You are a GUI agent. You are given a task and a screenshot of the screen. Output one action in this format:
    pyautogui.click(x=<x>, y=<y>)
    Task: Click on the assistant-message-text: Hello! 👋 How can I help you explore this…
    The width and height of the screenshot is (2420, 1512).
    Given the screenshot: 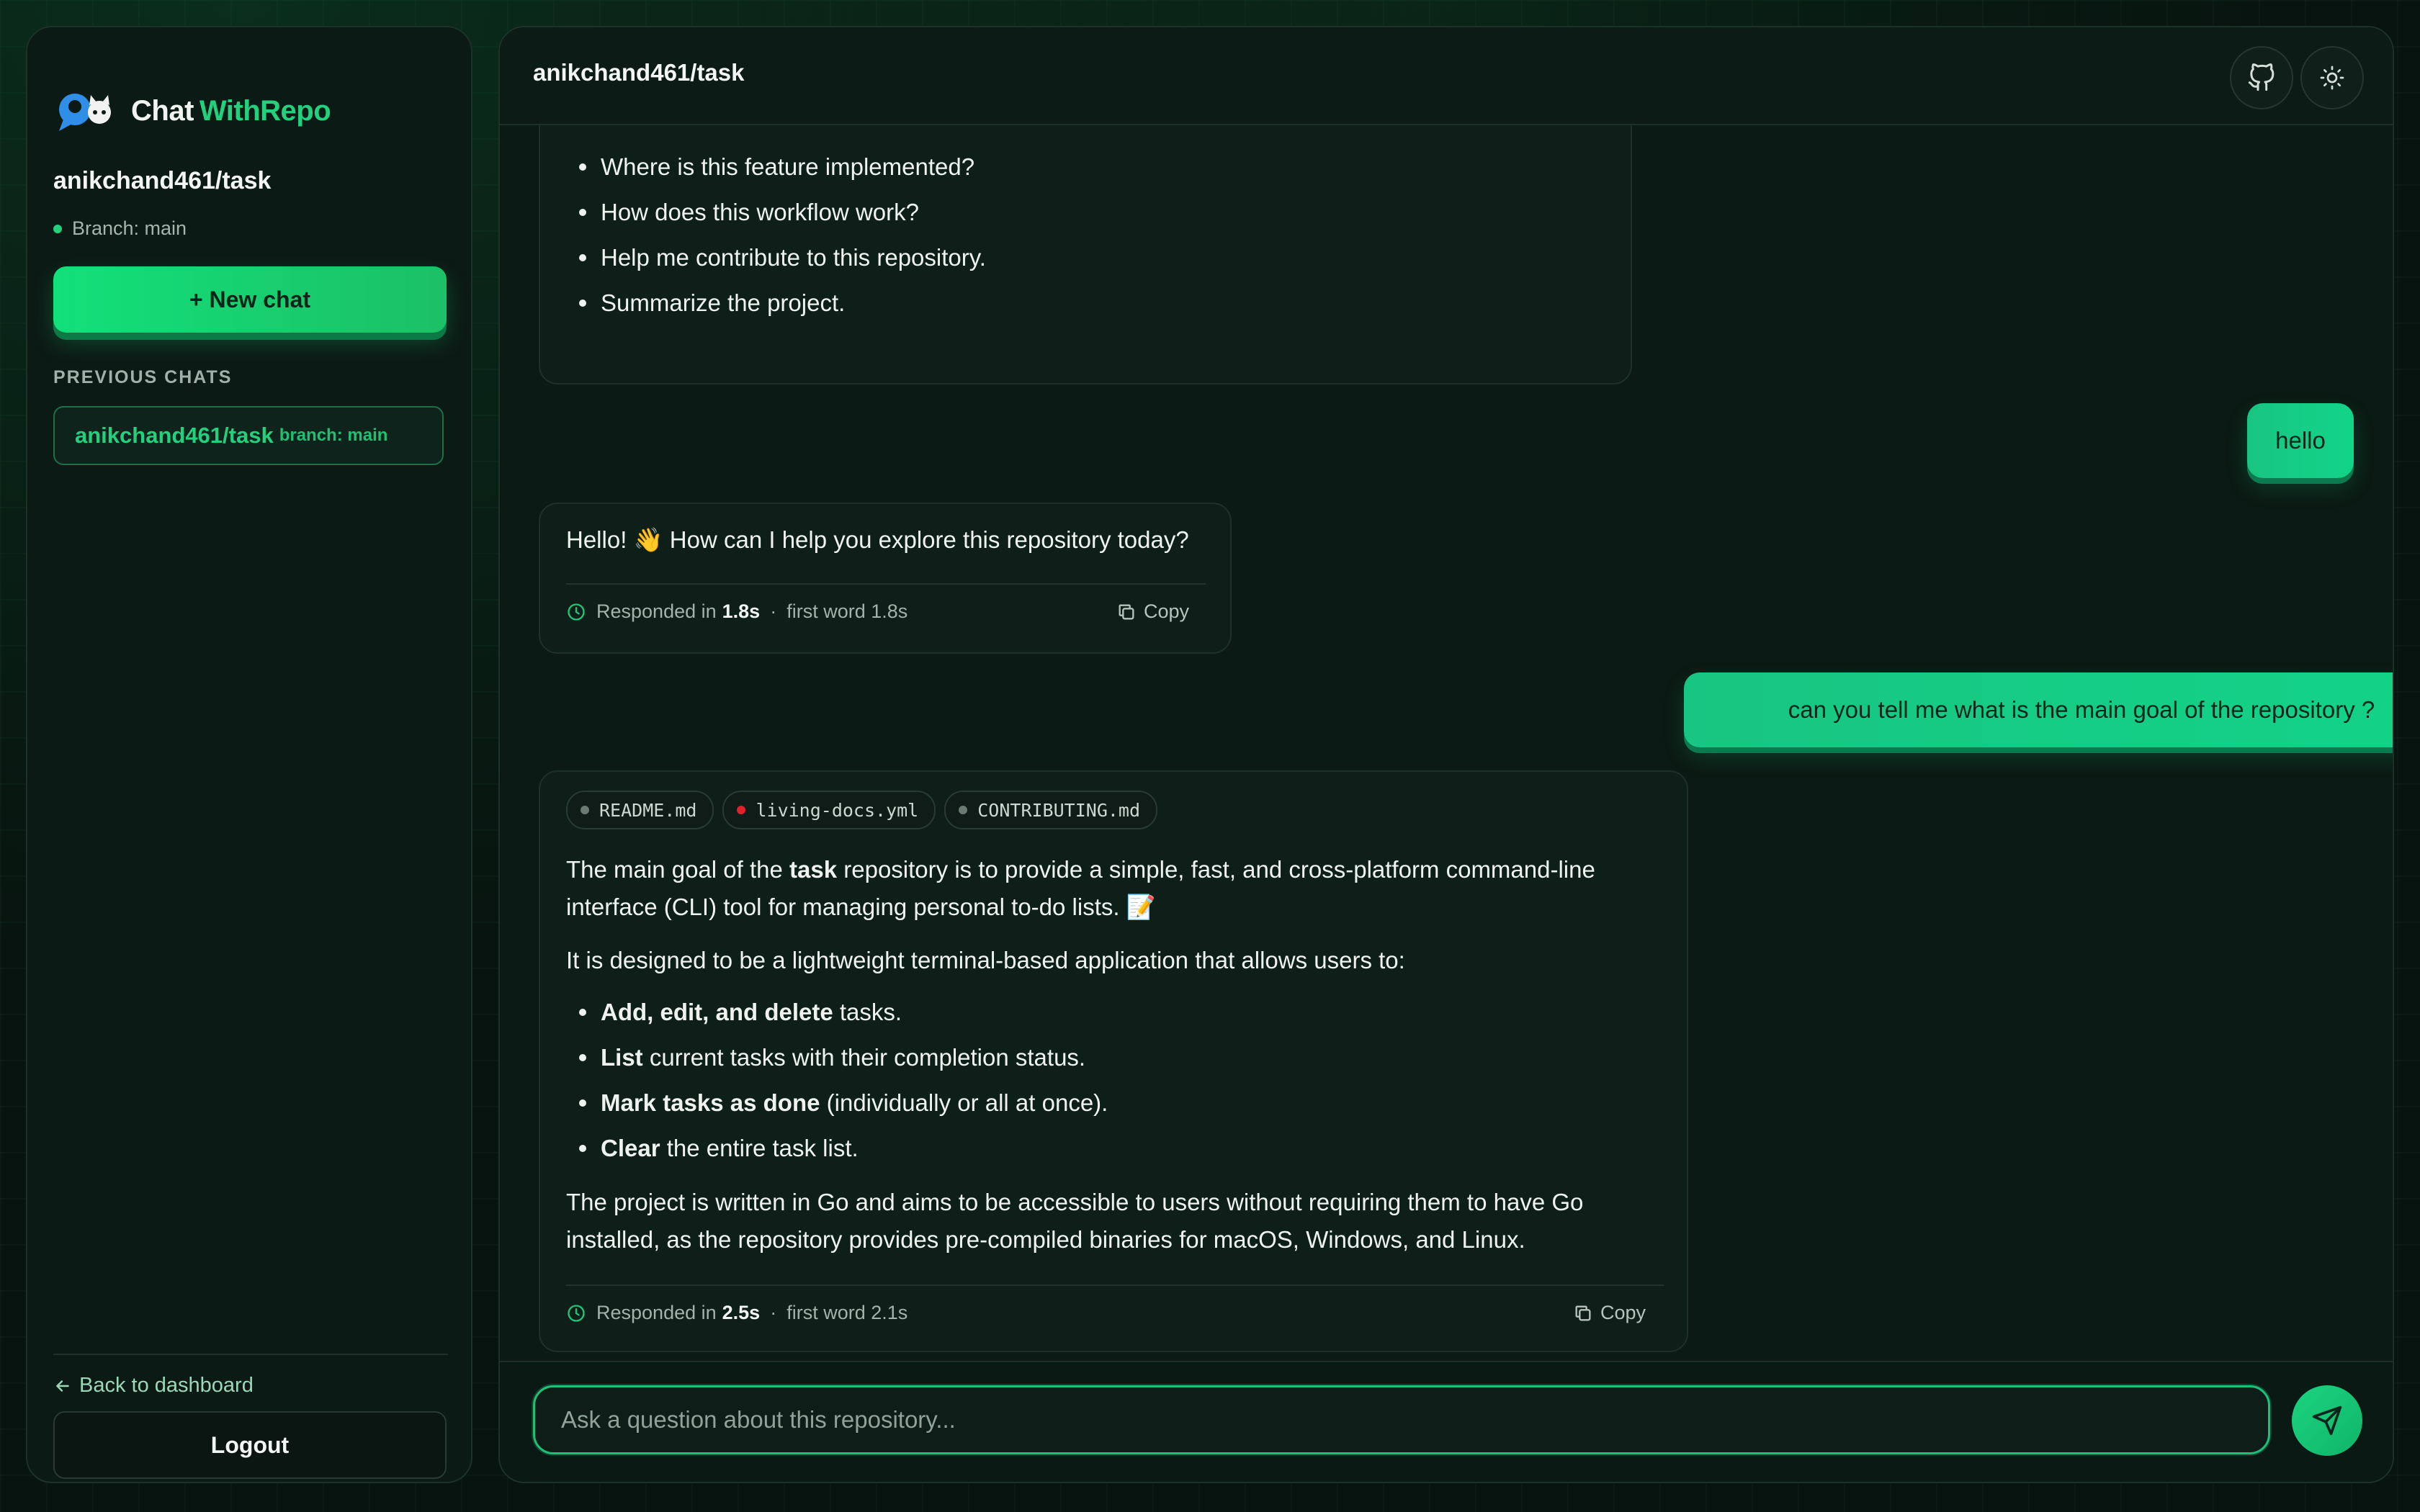 What is the action you would take?
    pyautogui.click(x=877, y=539)
    